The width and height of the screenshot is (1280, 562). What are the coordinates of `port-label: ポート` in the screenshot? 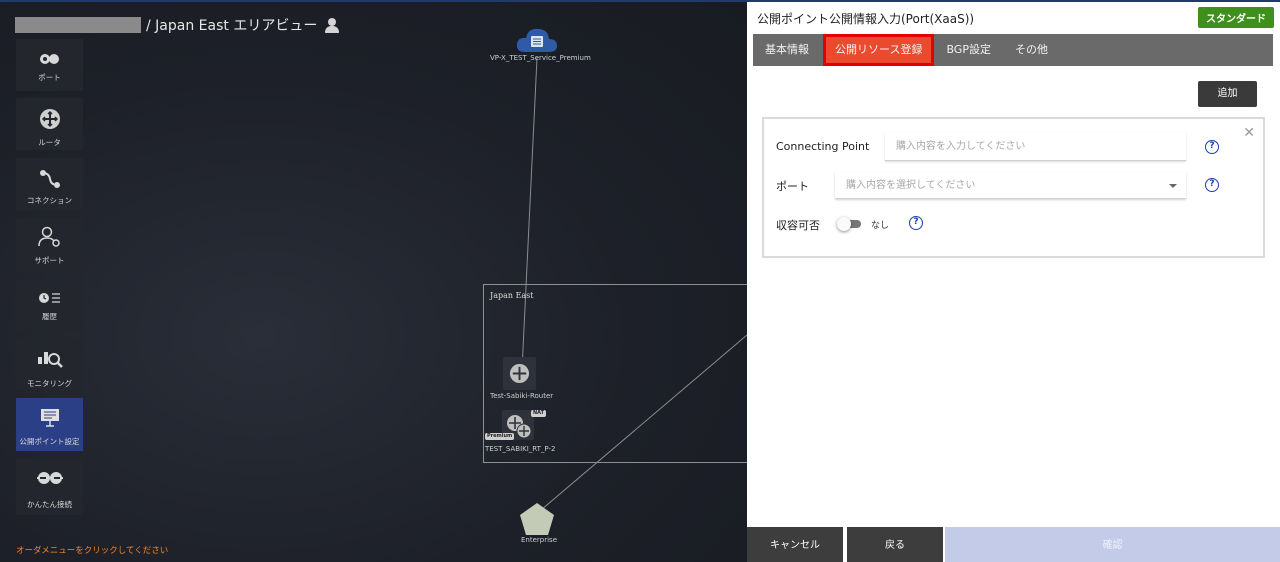 It's located at (792, 186).